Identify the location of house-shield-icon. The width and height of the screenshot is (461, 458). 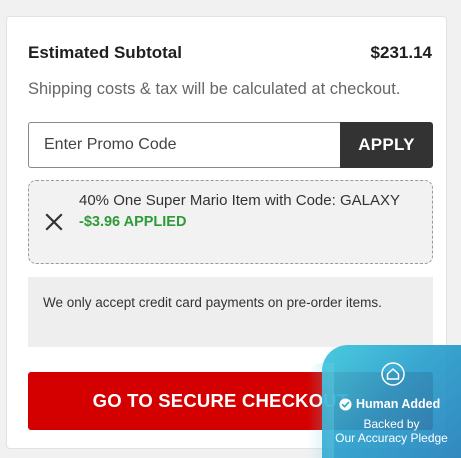
(393, 374).